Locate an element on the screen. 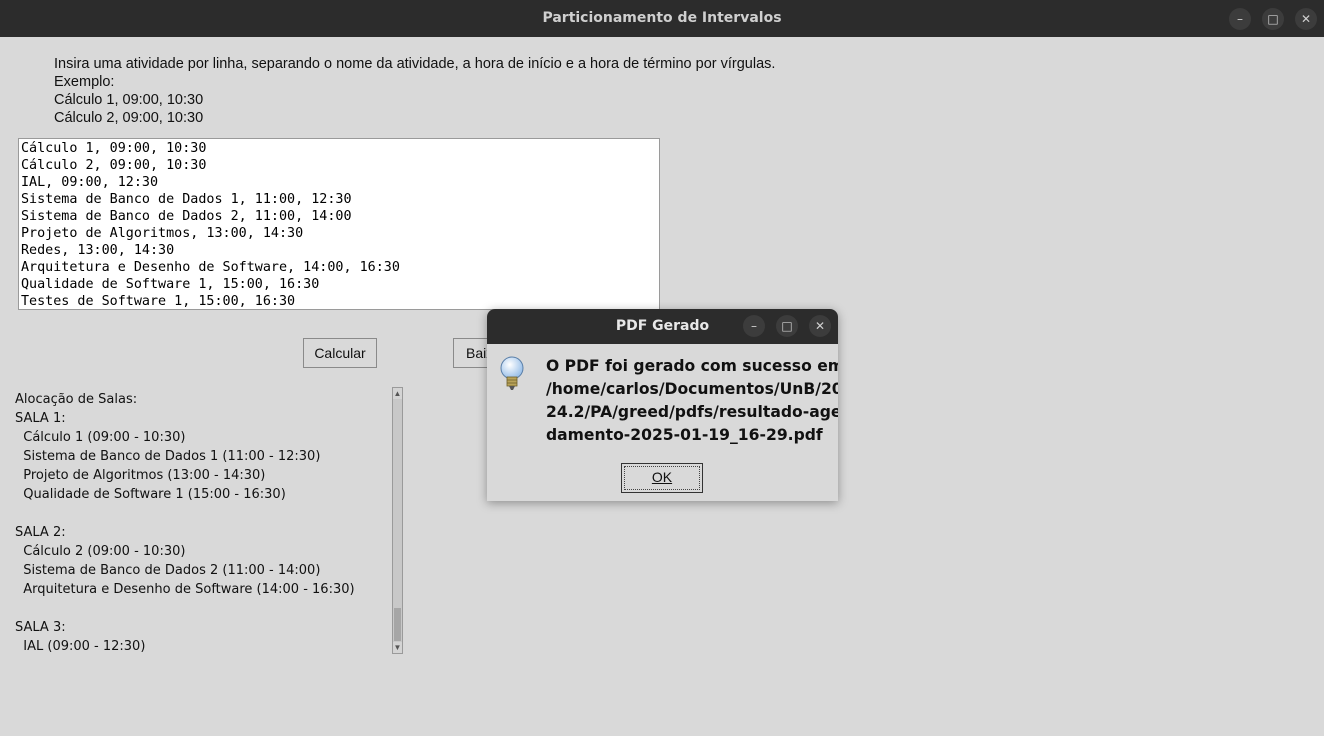 The height and width of the screenshot is (736, 1324). dialog-message-line: /home/carlos/Documentos/UnB/20 is located at coordinates (692, 389).